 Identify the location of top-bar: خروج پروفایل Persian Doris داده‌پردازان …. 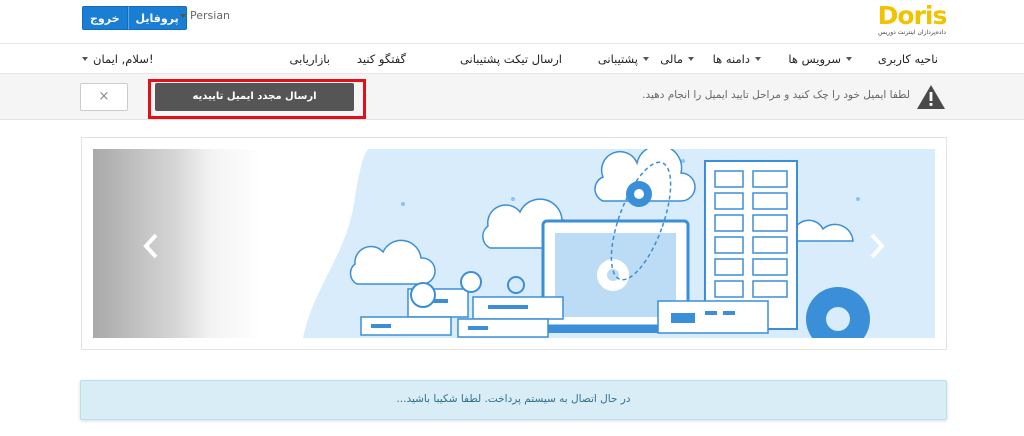
(512, 22).